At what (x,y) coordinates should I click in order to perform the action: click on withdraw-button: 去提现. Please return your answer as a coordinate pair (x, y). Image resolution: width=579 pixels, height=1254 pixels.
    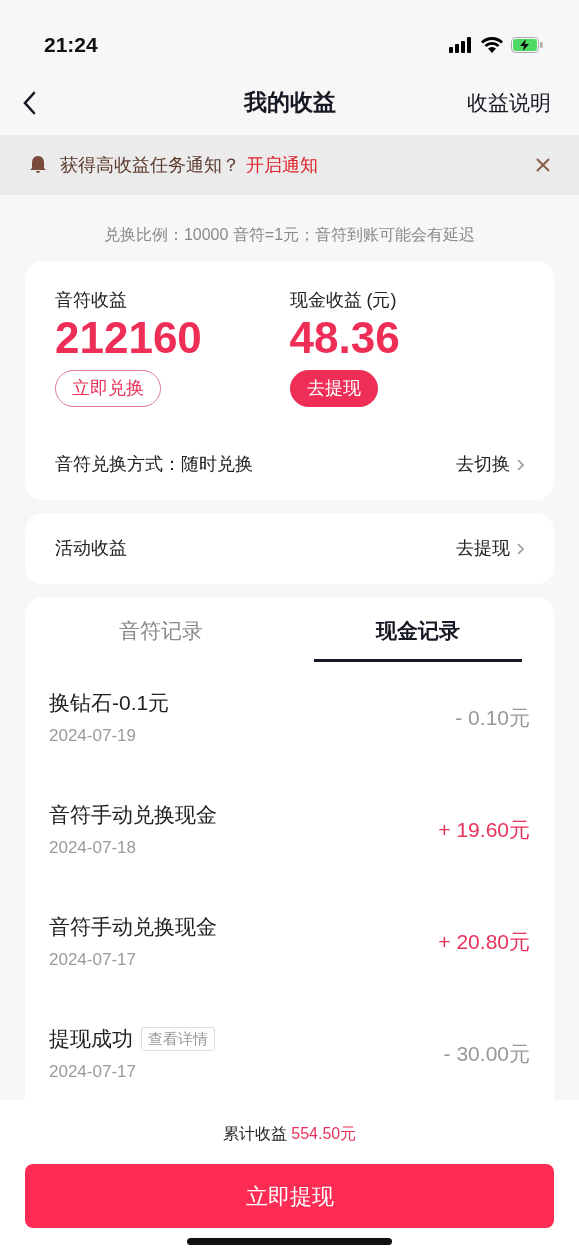
    Looking at the image, I should click on (333, 389).